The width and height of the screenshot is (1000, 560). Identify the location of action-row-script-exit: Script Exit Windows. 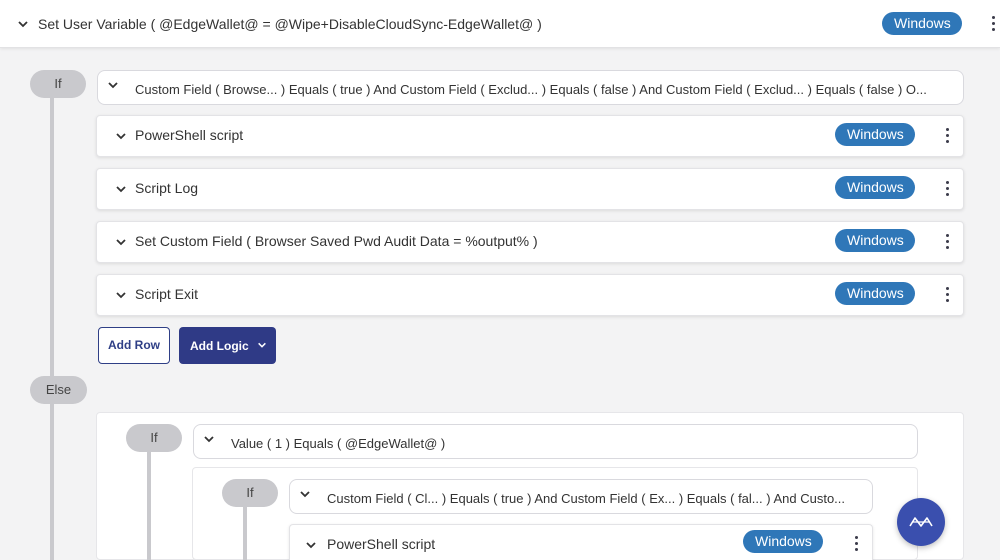
(530, 295).